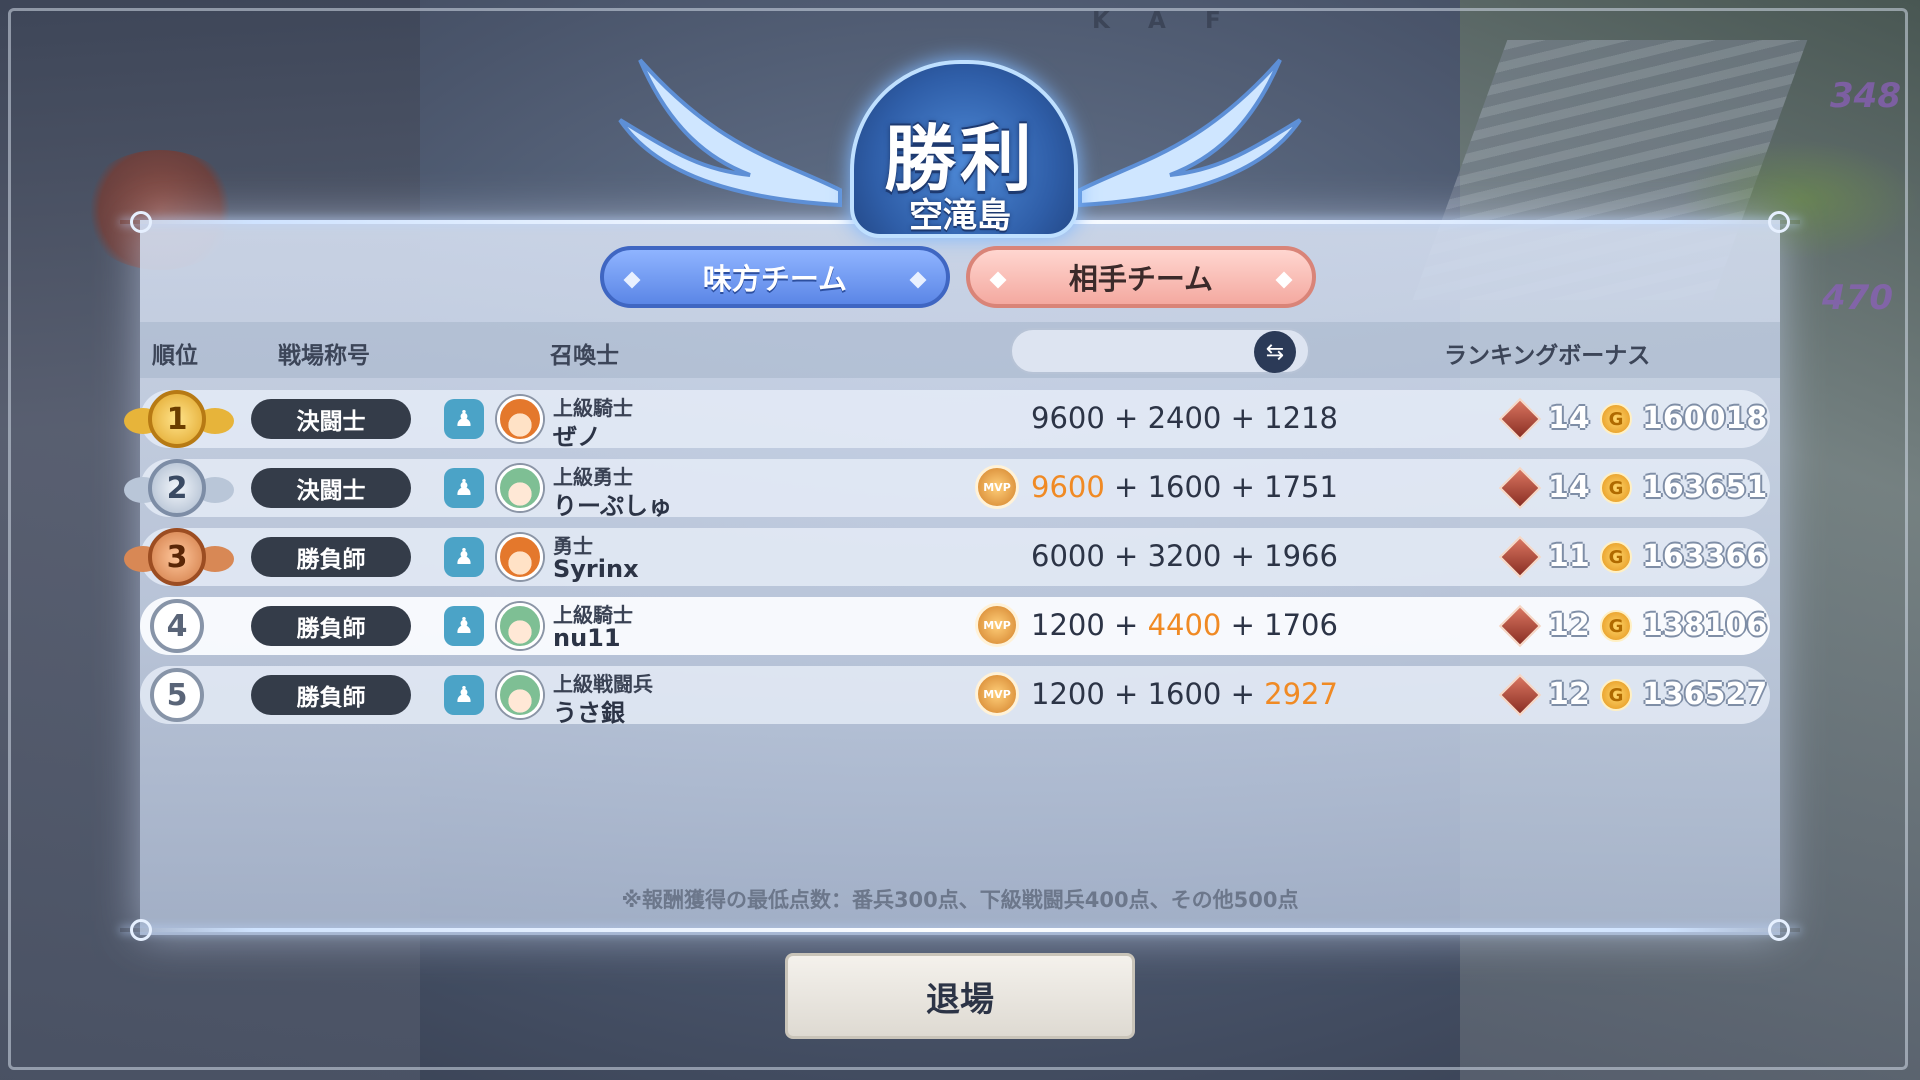  Describe the element at coordinates (587, 638) in the screenshot. I see `player-name: nu11` at that location.